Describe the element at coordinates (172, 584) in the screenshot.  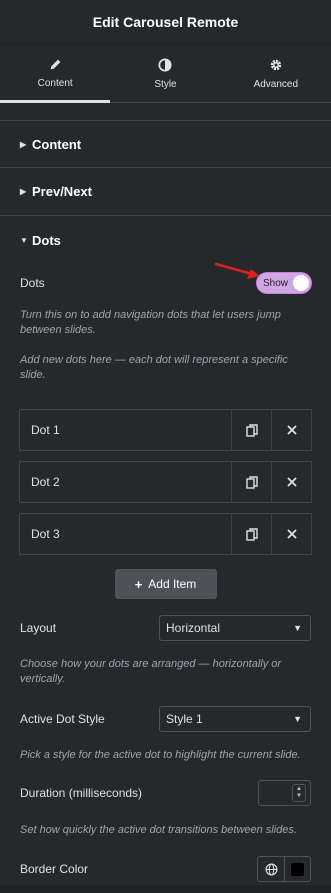
I see `add-item-label: Add Item` at that location.